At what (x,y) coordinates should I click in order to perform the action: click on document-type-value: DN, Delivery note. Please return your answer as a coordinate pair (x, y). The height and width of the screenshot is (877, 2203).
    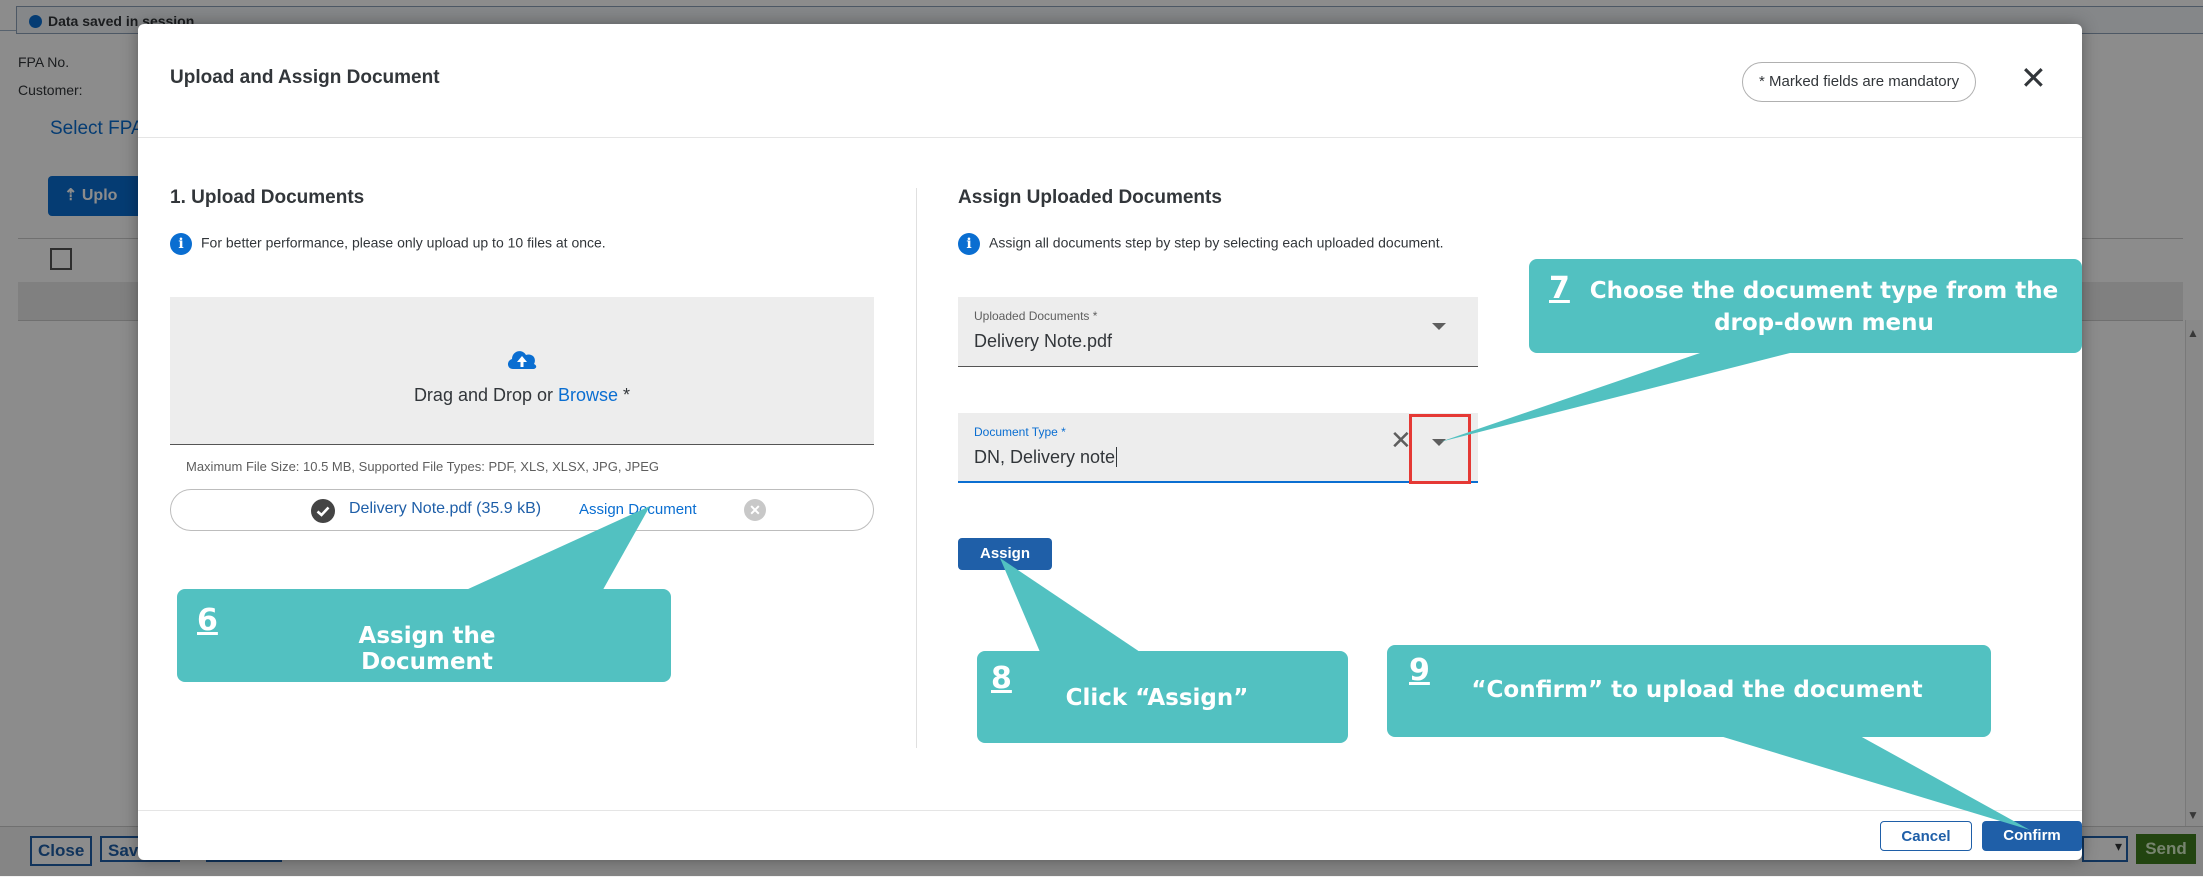
    Looking at the image, I should click on (1046, 457).